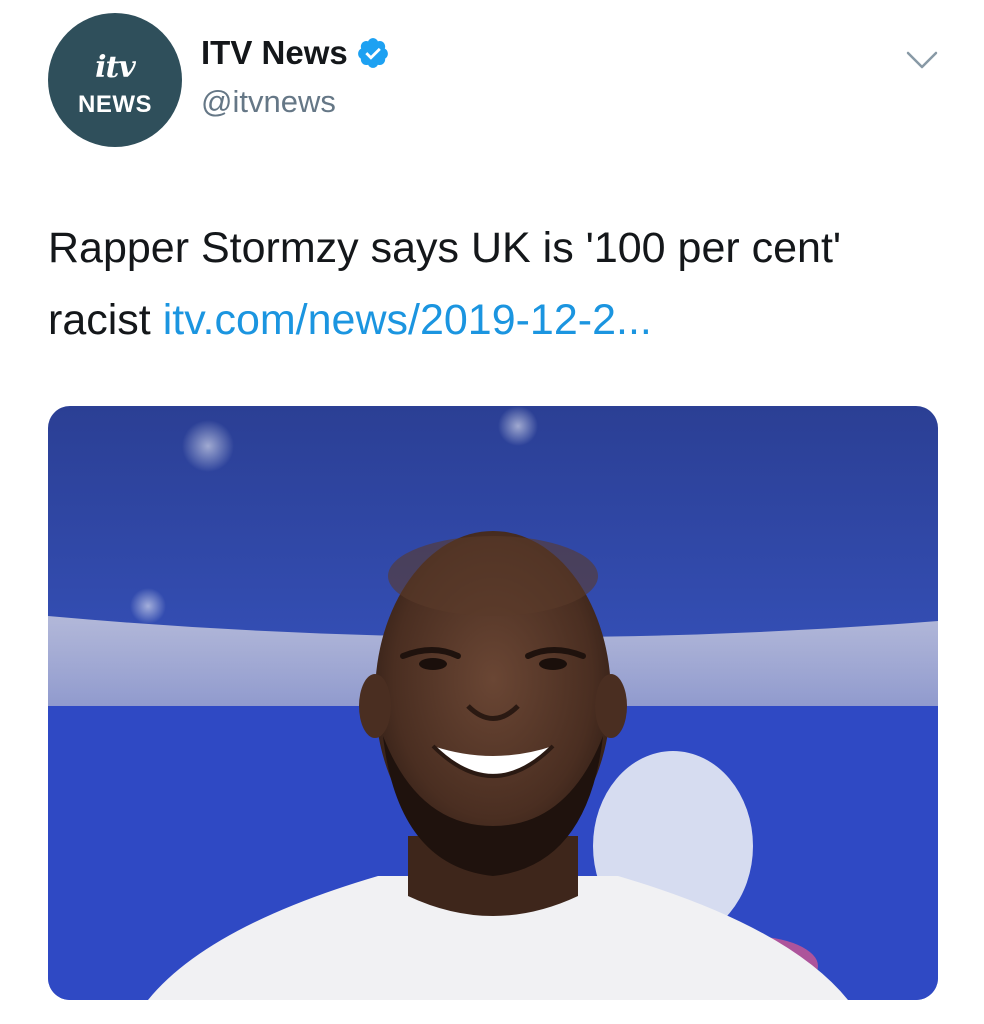 The width and height of the screenshot is (984, 1024). I want to click on chevron-down-icon, so click(922, 60).